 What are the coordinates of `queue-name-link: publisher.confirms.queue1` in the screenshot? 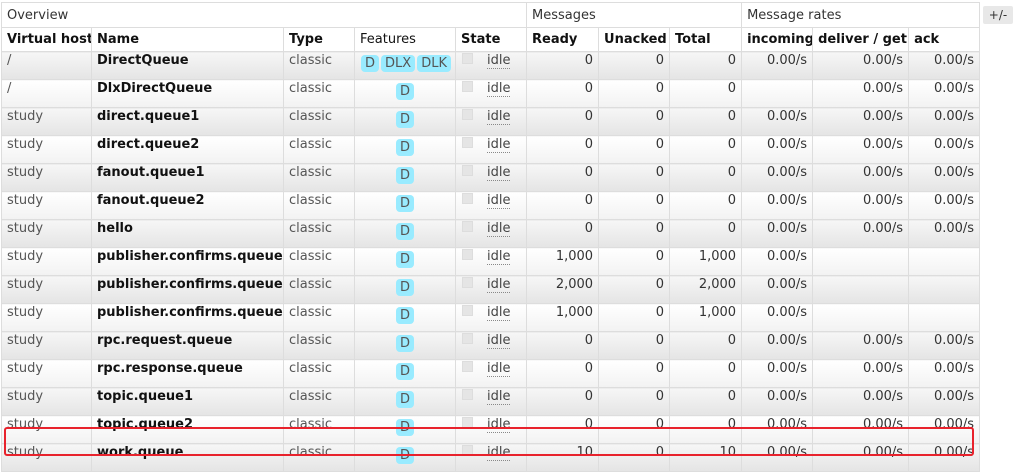 It's located at (187, 261).